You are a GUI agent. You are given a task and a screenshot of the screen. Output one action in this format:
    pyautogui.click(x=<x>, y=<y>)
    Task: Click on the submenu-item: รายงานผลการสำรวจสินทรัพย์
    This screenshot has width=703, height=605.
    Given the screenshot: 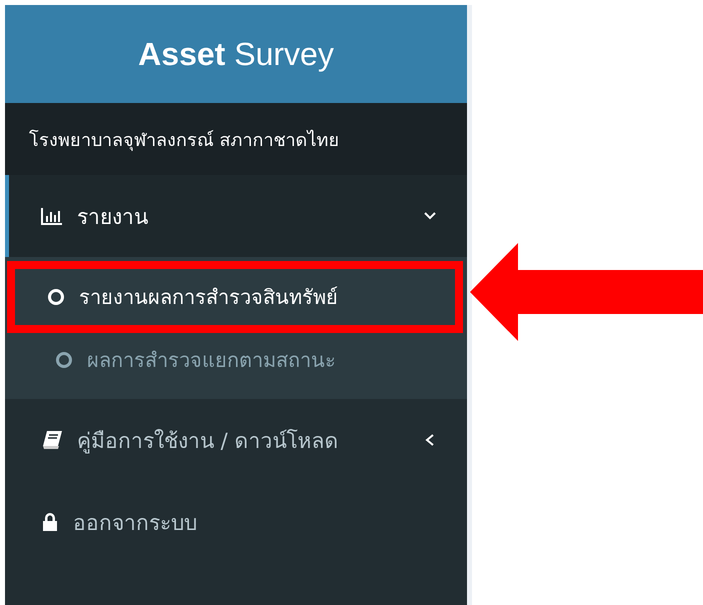 What is the action you would take?
    pyautogui.click(x=235, y=297)
    